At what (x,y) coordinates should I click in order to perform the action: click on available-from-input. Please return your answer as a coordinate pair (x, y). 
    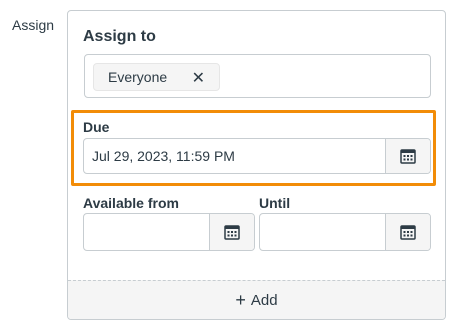
    Looking at the image, I should click on (169, 232).